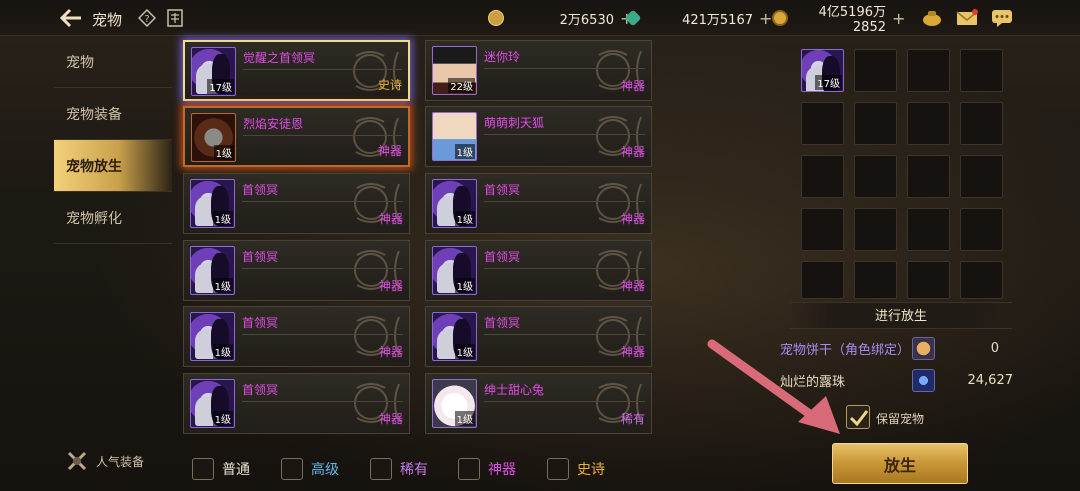 Image resolution: width=1080 pixels, height=491 pixels. What do you see at coordinates (496, 18) in the screenshot?
I see `coin-icon` at bounding box center [496, 18].